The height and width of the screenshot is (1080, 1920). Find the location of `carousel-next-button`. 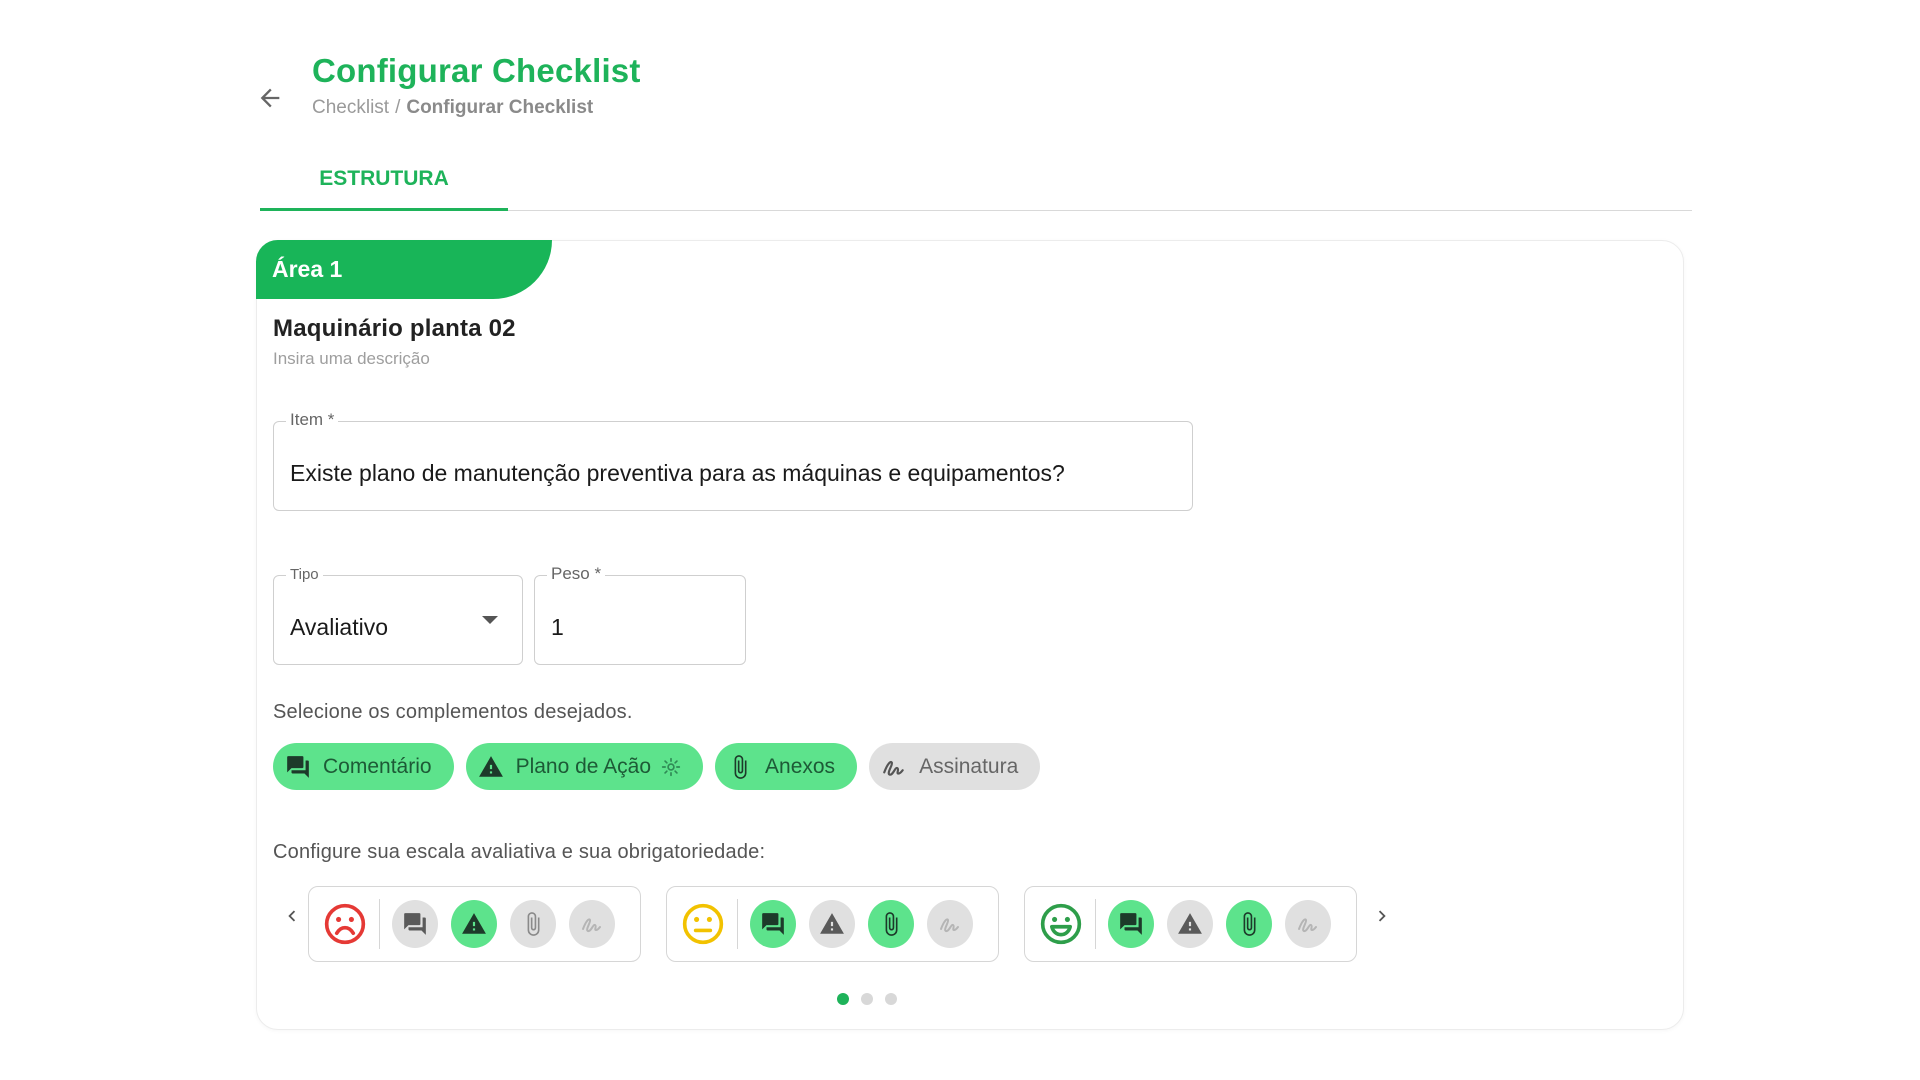

carousel-next-button is located at coordinates (1382, 916).